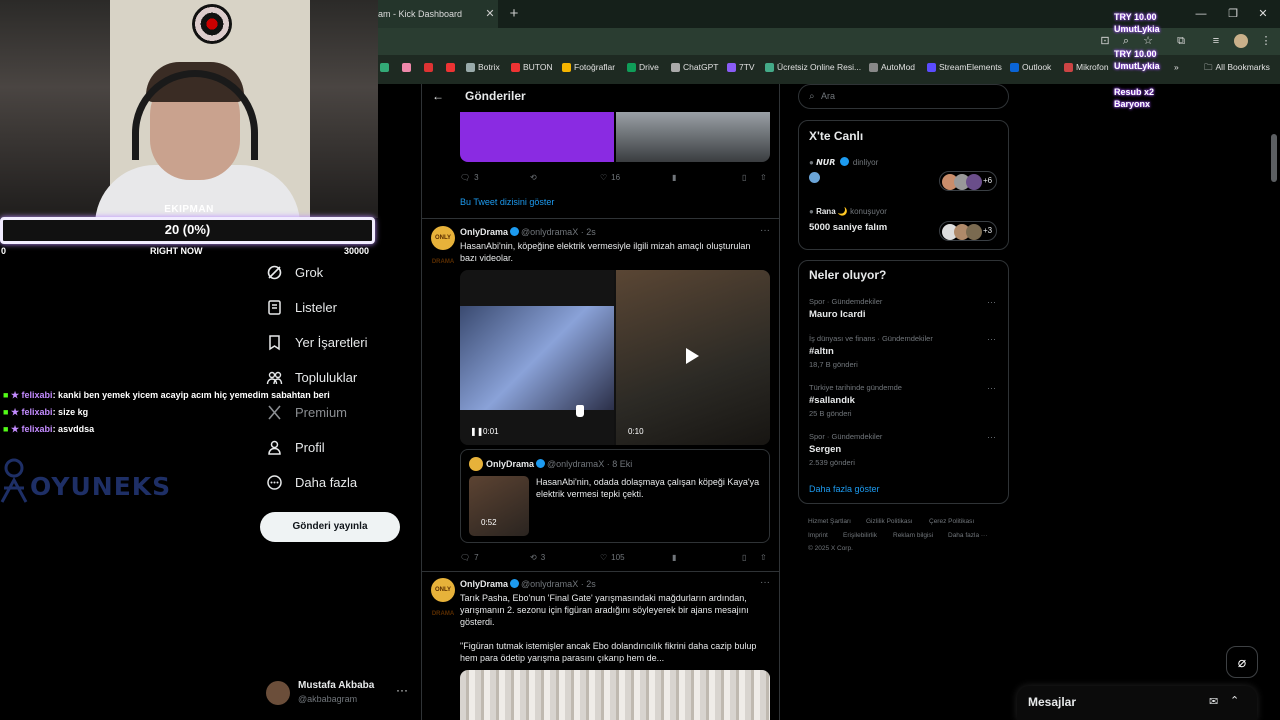 This screenshot has height=720, width=1280. What do you see at coordinates (533, 177) in the screenshot?
I see `repost-button: ⟲` at bounding box center [533, 177].